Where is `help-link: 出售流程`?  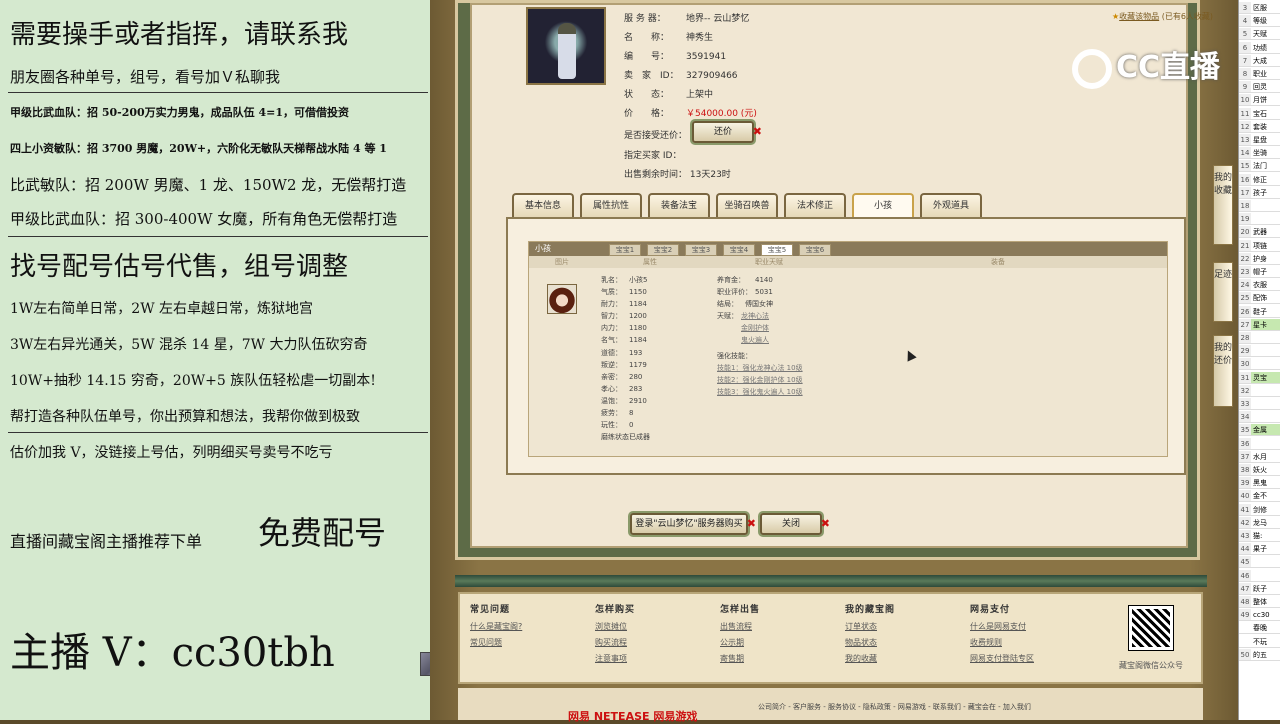 help-link: 出售流程 is located at coordinates (740, 626).